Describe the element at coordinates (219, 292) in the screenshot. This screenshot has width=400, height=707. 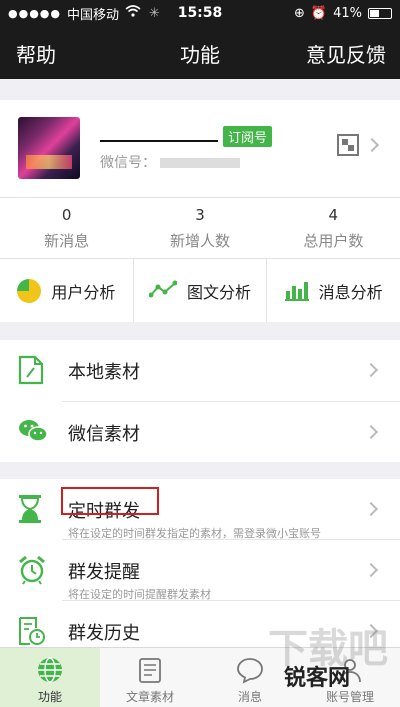
I see `analysis-label: 图文分析` at that location.